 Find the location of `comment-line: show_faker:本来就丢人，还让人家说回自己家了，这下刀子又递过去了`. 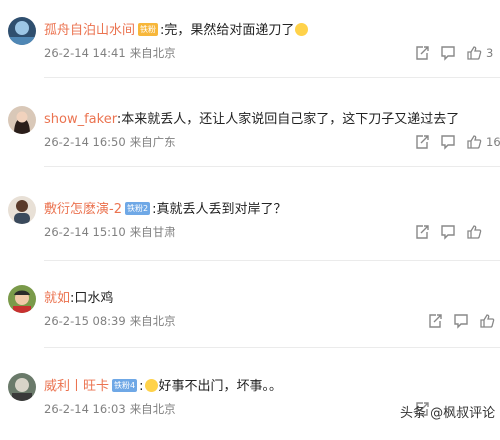

comment-line: show_faker:本来就丢人，还让人家说回自己家了，这下刀子又递过去了 is located at coordinates (269, 120).